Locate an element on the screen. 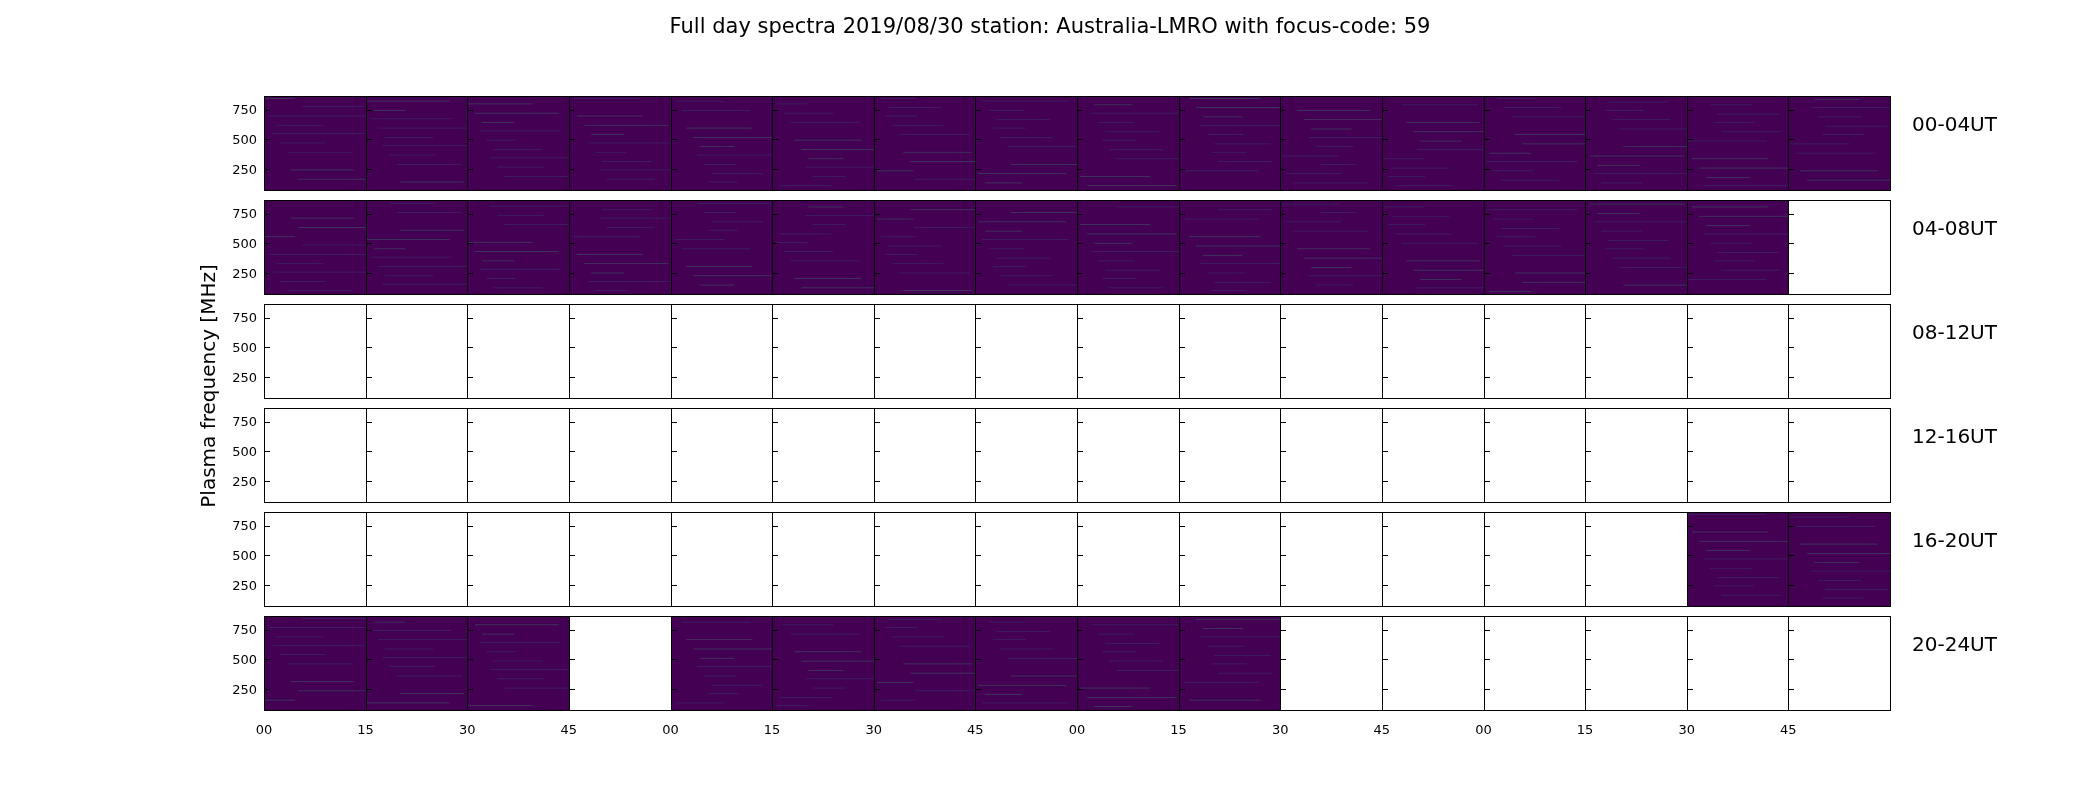  axis-label: Plasma frequency [MHz] is located at coordinates (208, 386).